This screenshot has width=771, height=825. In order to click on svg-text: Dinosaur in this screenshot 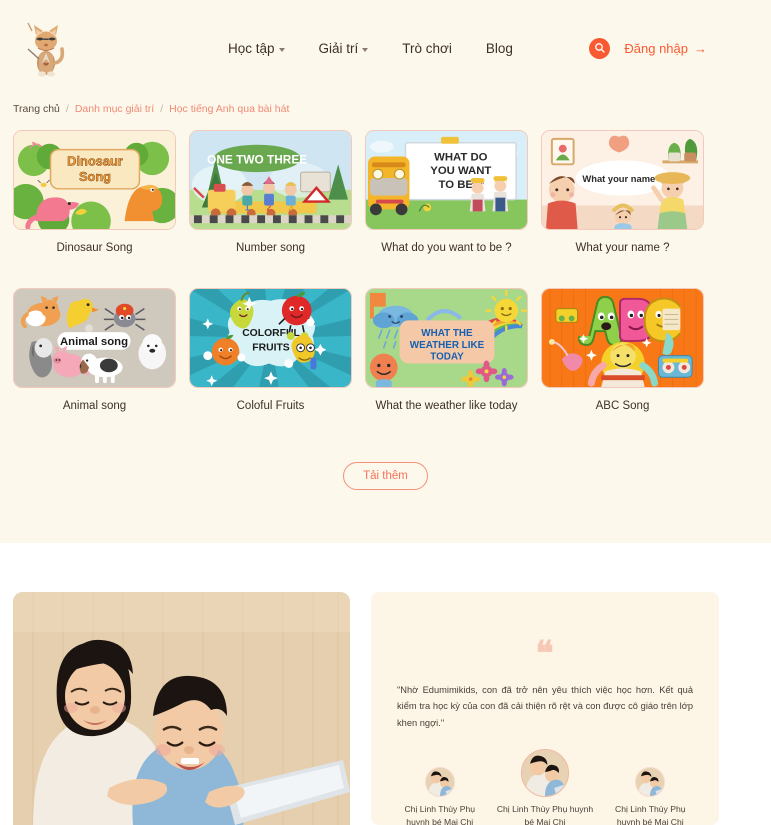, I will do `click(95, 160)`.